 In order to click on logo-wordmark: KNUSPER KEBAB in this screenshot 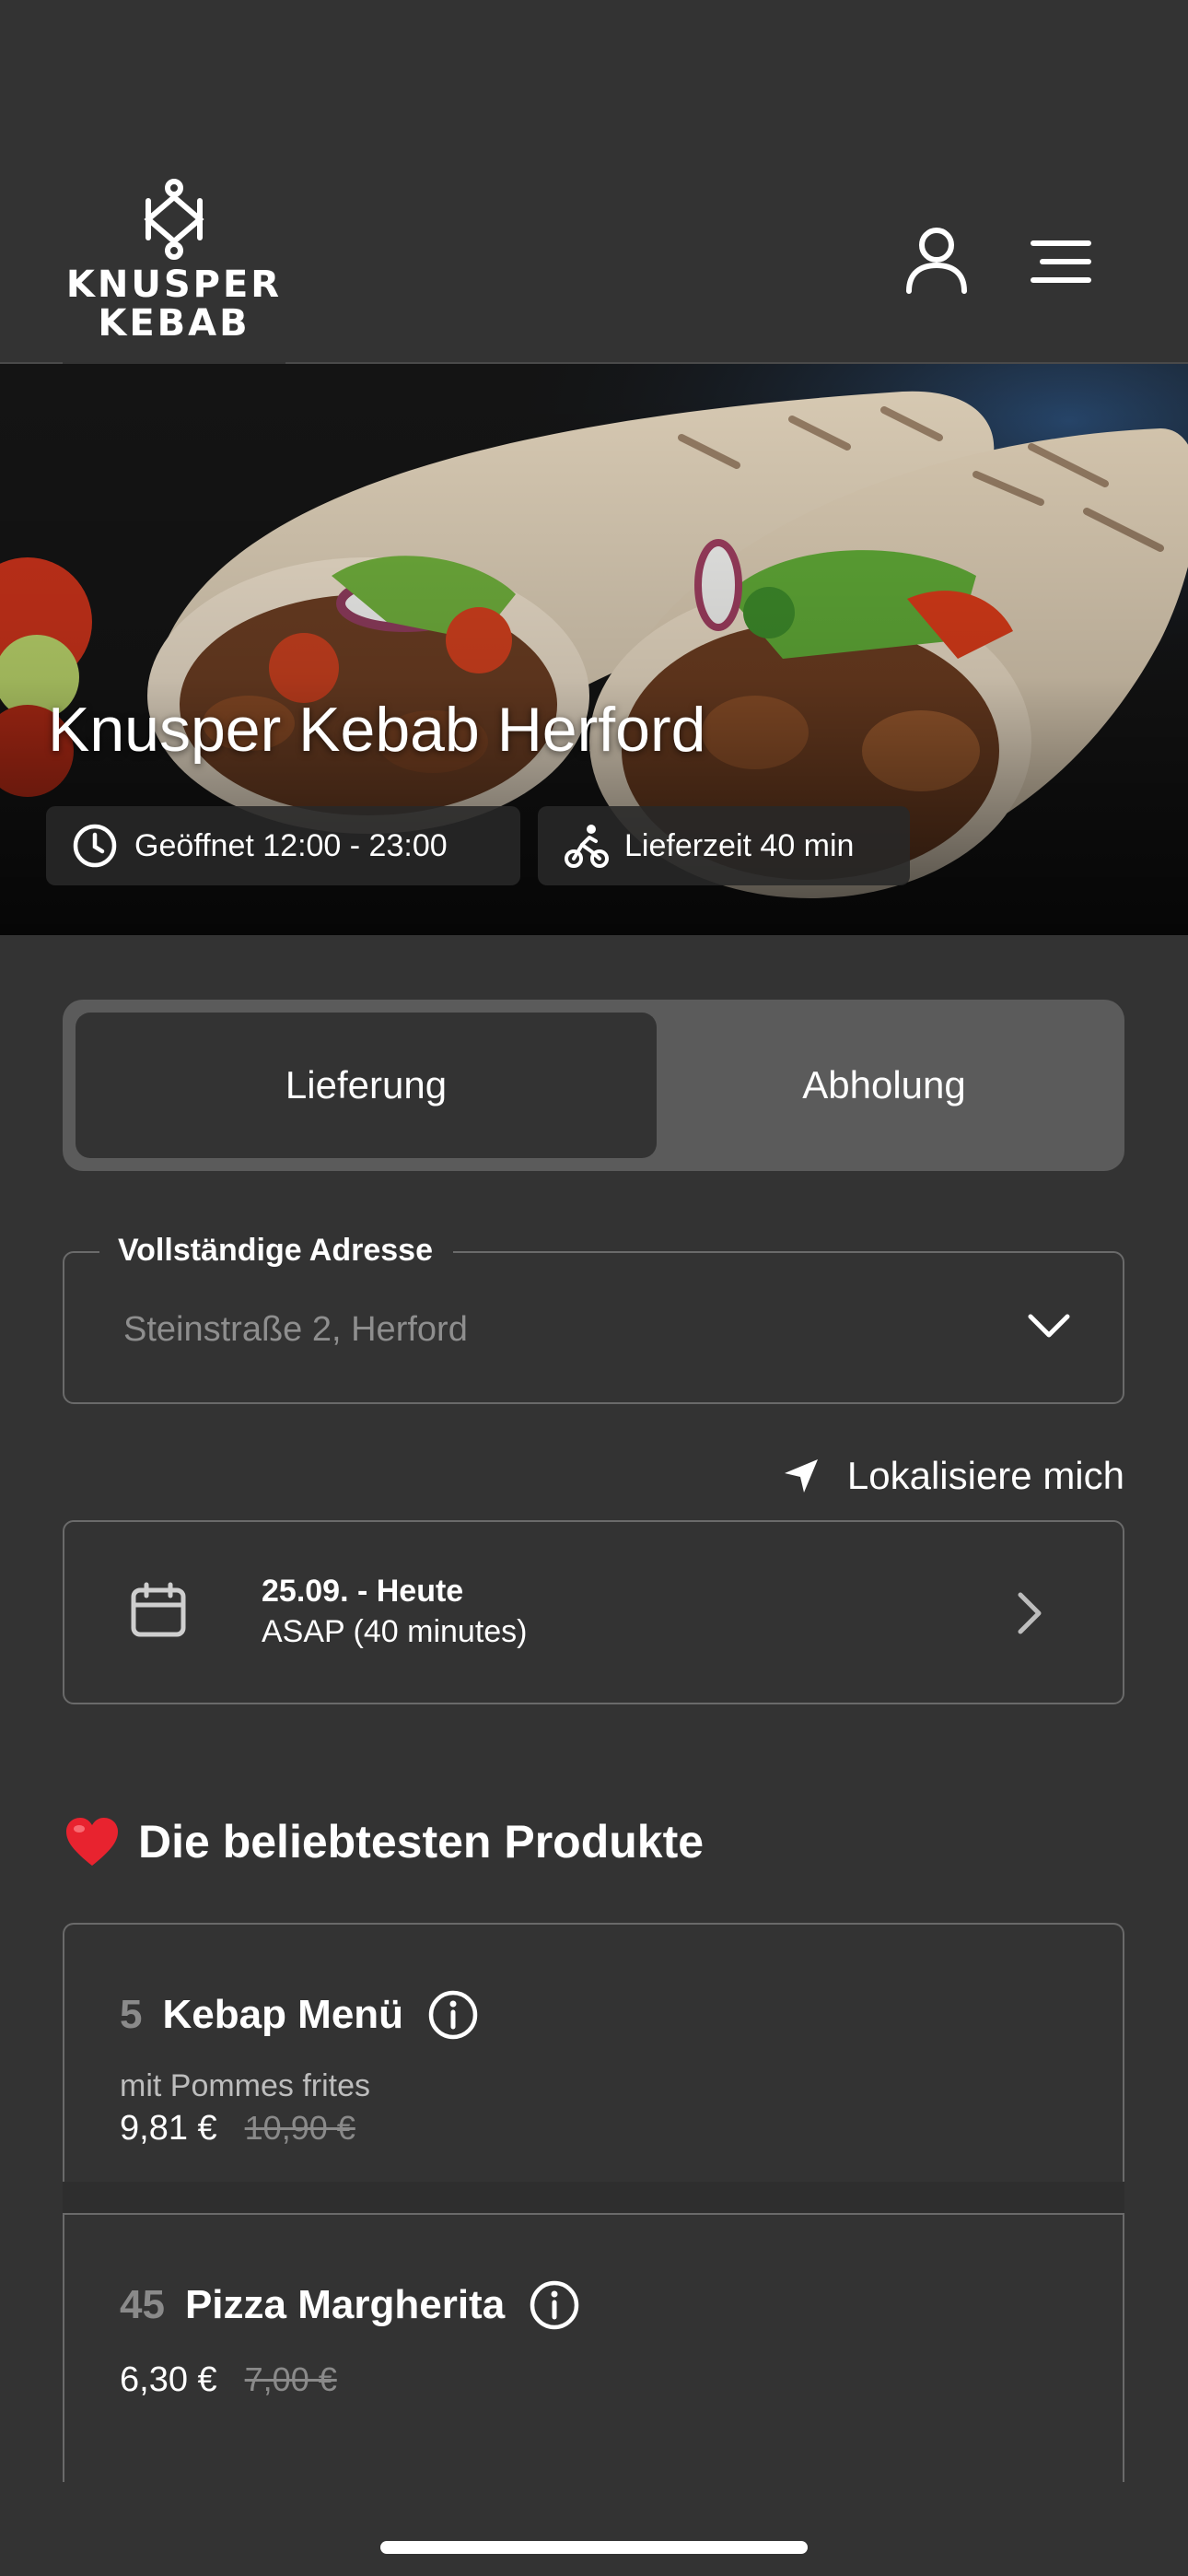, I will do `click(174, 304)`.